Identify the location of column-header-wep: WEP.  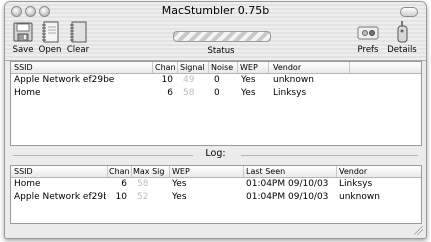
(249, 67).